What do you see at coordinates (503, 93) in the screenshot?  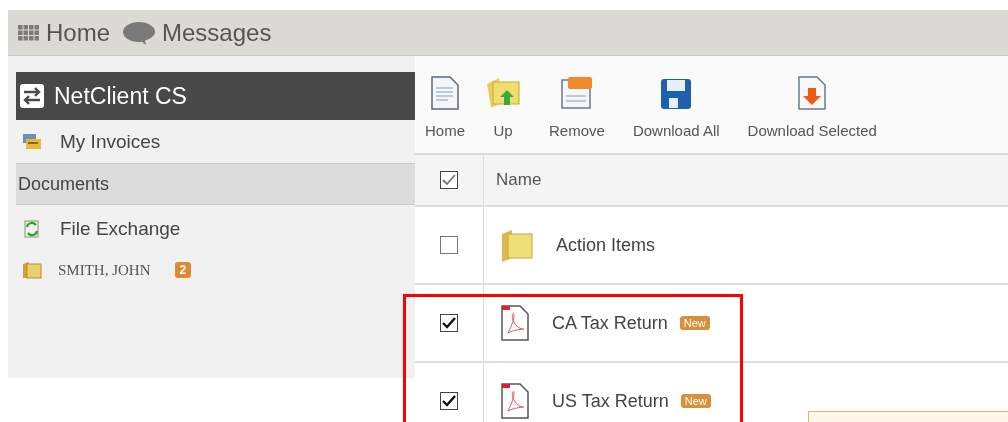 I see `folder-up-arrow-icon` at bounding box center [503, 93].